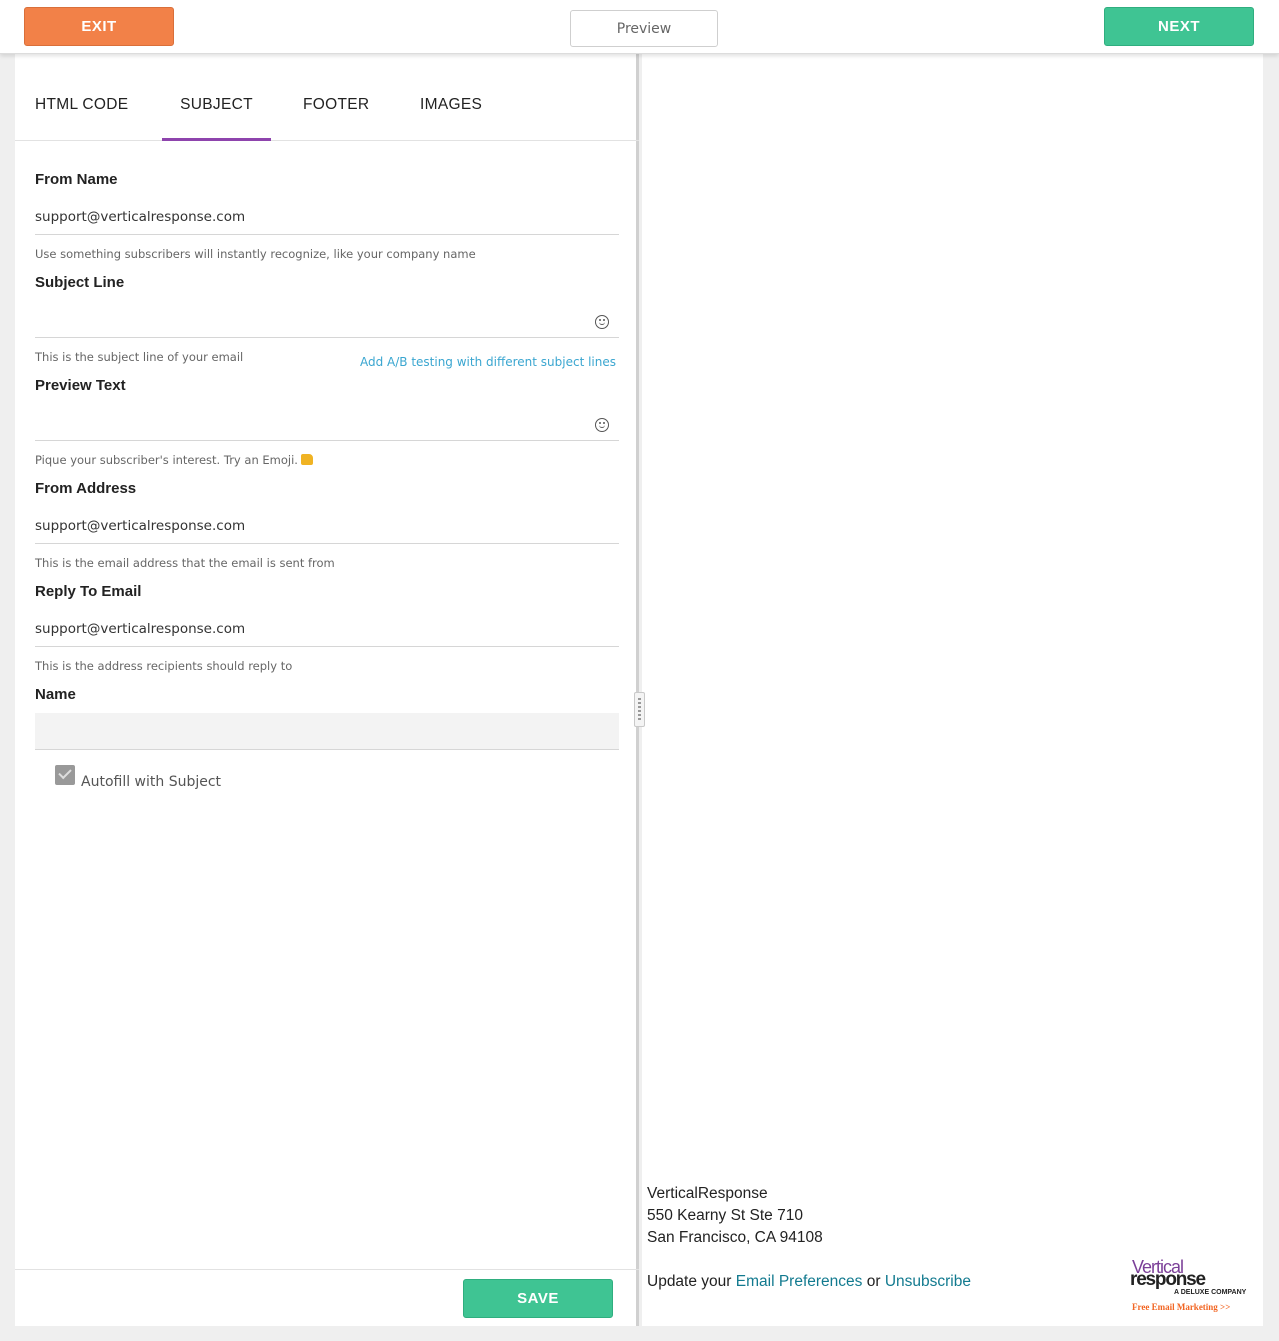 This screenshot has width=1279, height=1341. I want to click on name-label: Name, so click(55, 694).